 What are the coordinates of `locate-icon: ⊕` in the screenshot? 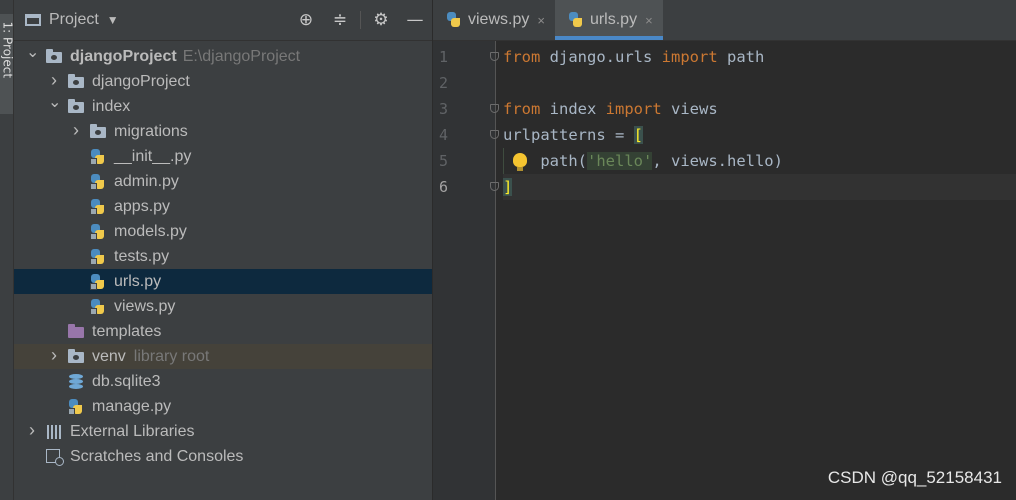 It's located at (306, 20).